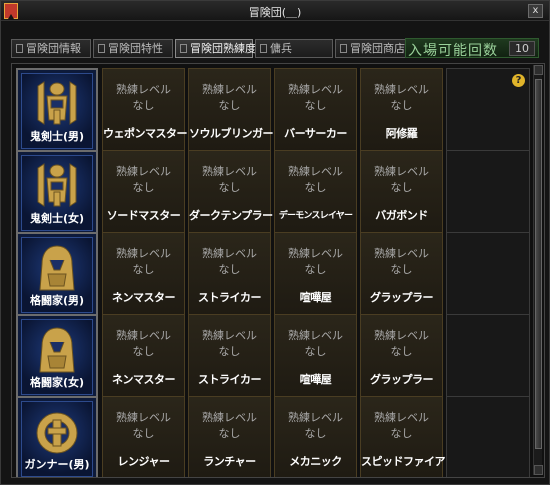  I want to click on advancement-cell: 熟練レベル なし 喧嘩屋, so click(315, 357).